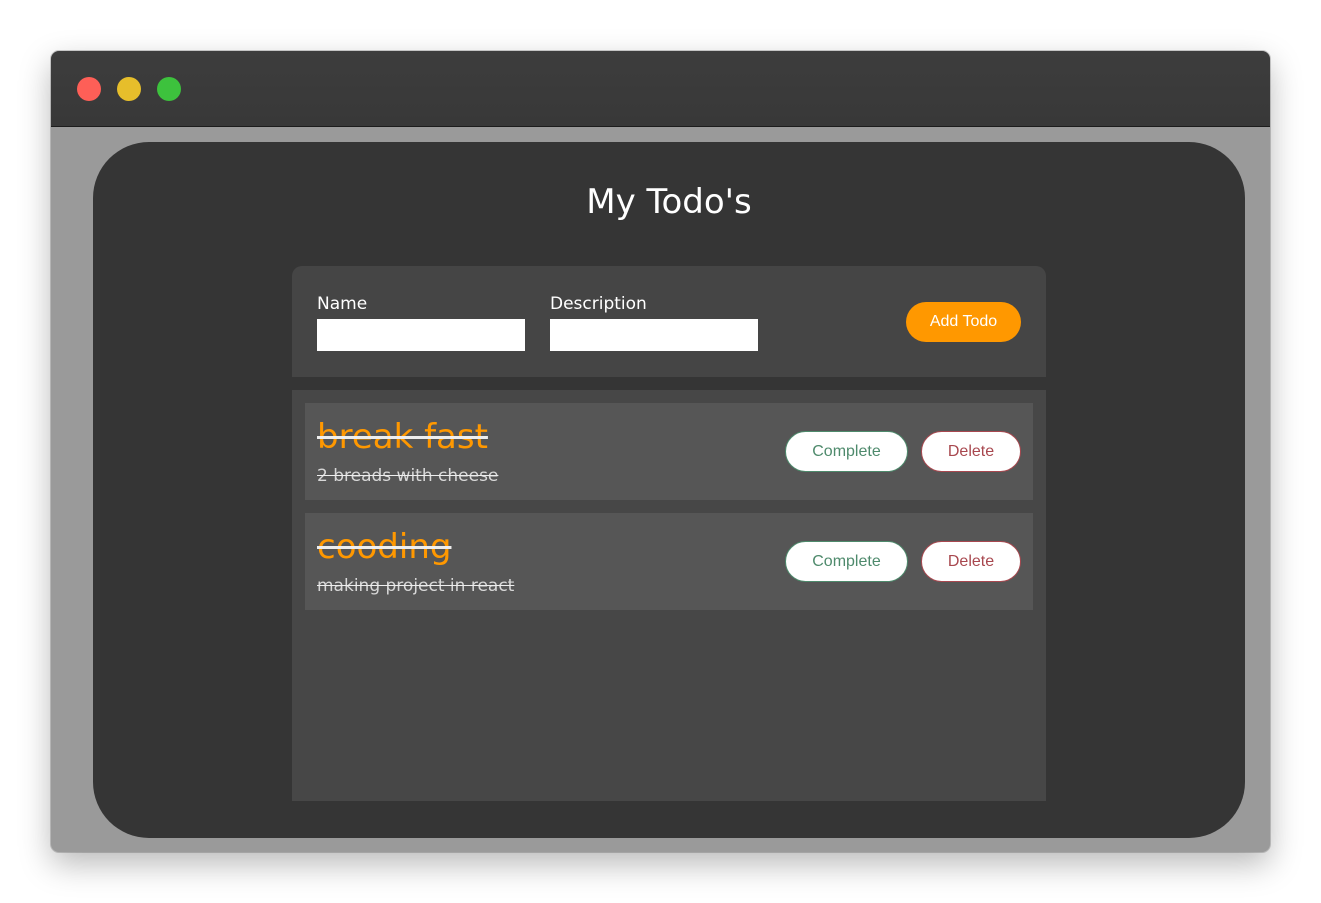 The image size is (1321, 903). I want to click on description-field: Description, so click(654, 322).